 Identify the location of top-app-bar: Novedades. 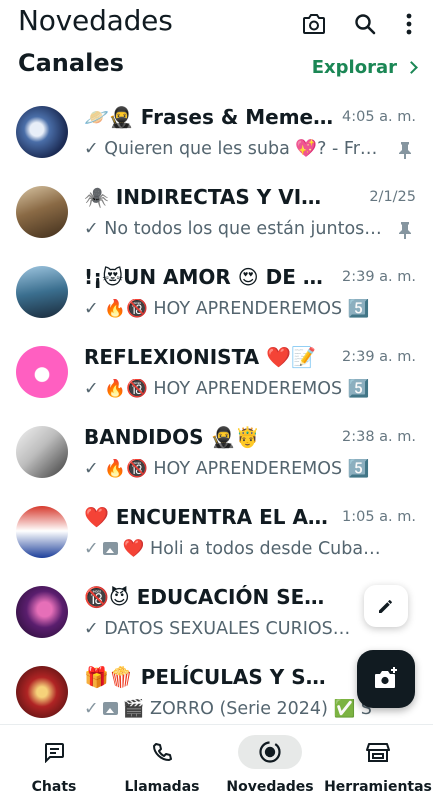
(216, 25).